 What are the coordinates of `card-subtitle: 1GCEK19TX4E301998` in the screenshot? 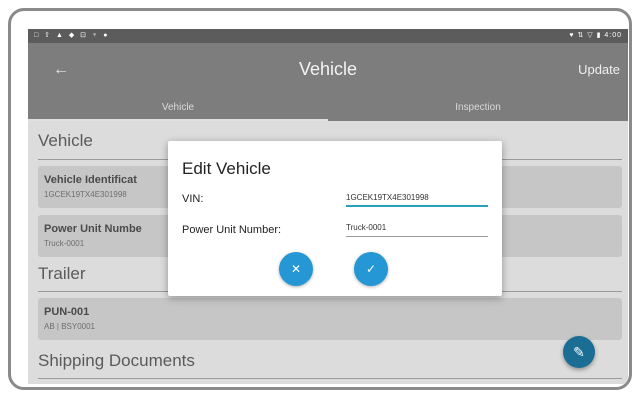 It's located at (85, 194).